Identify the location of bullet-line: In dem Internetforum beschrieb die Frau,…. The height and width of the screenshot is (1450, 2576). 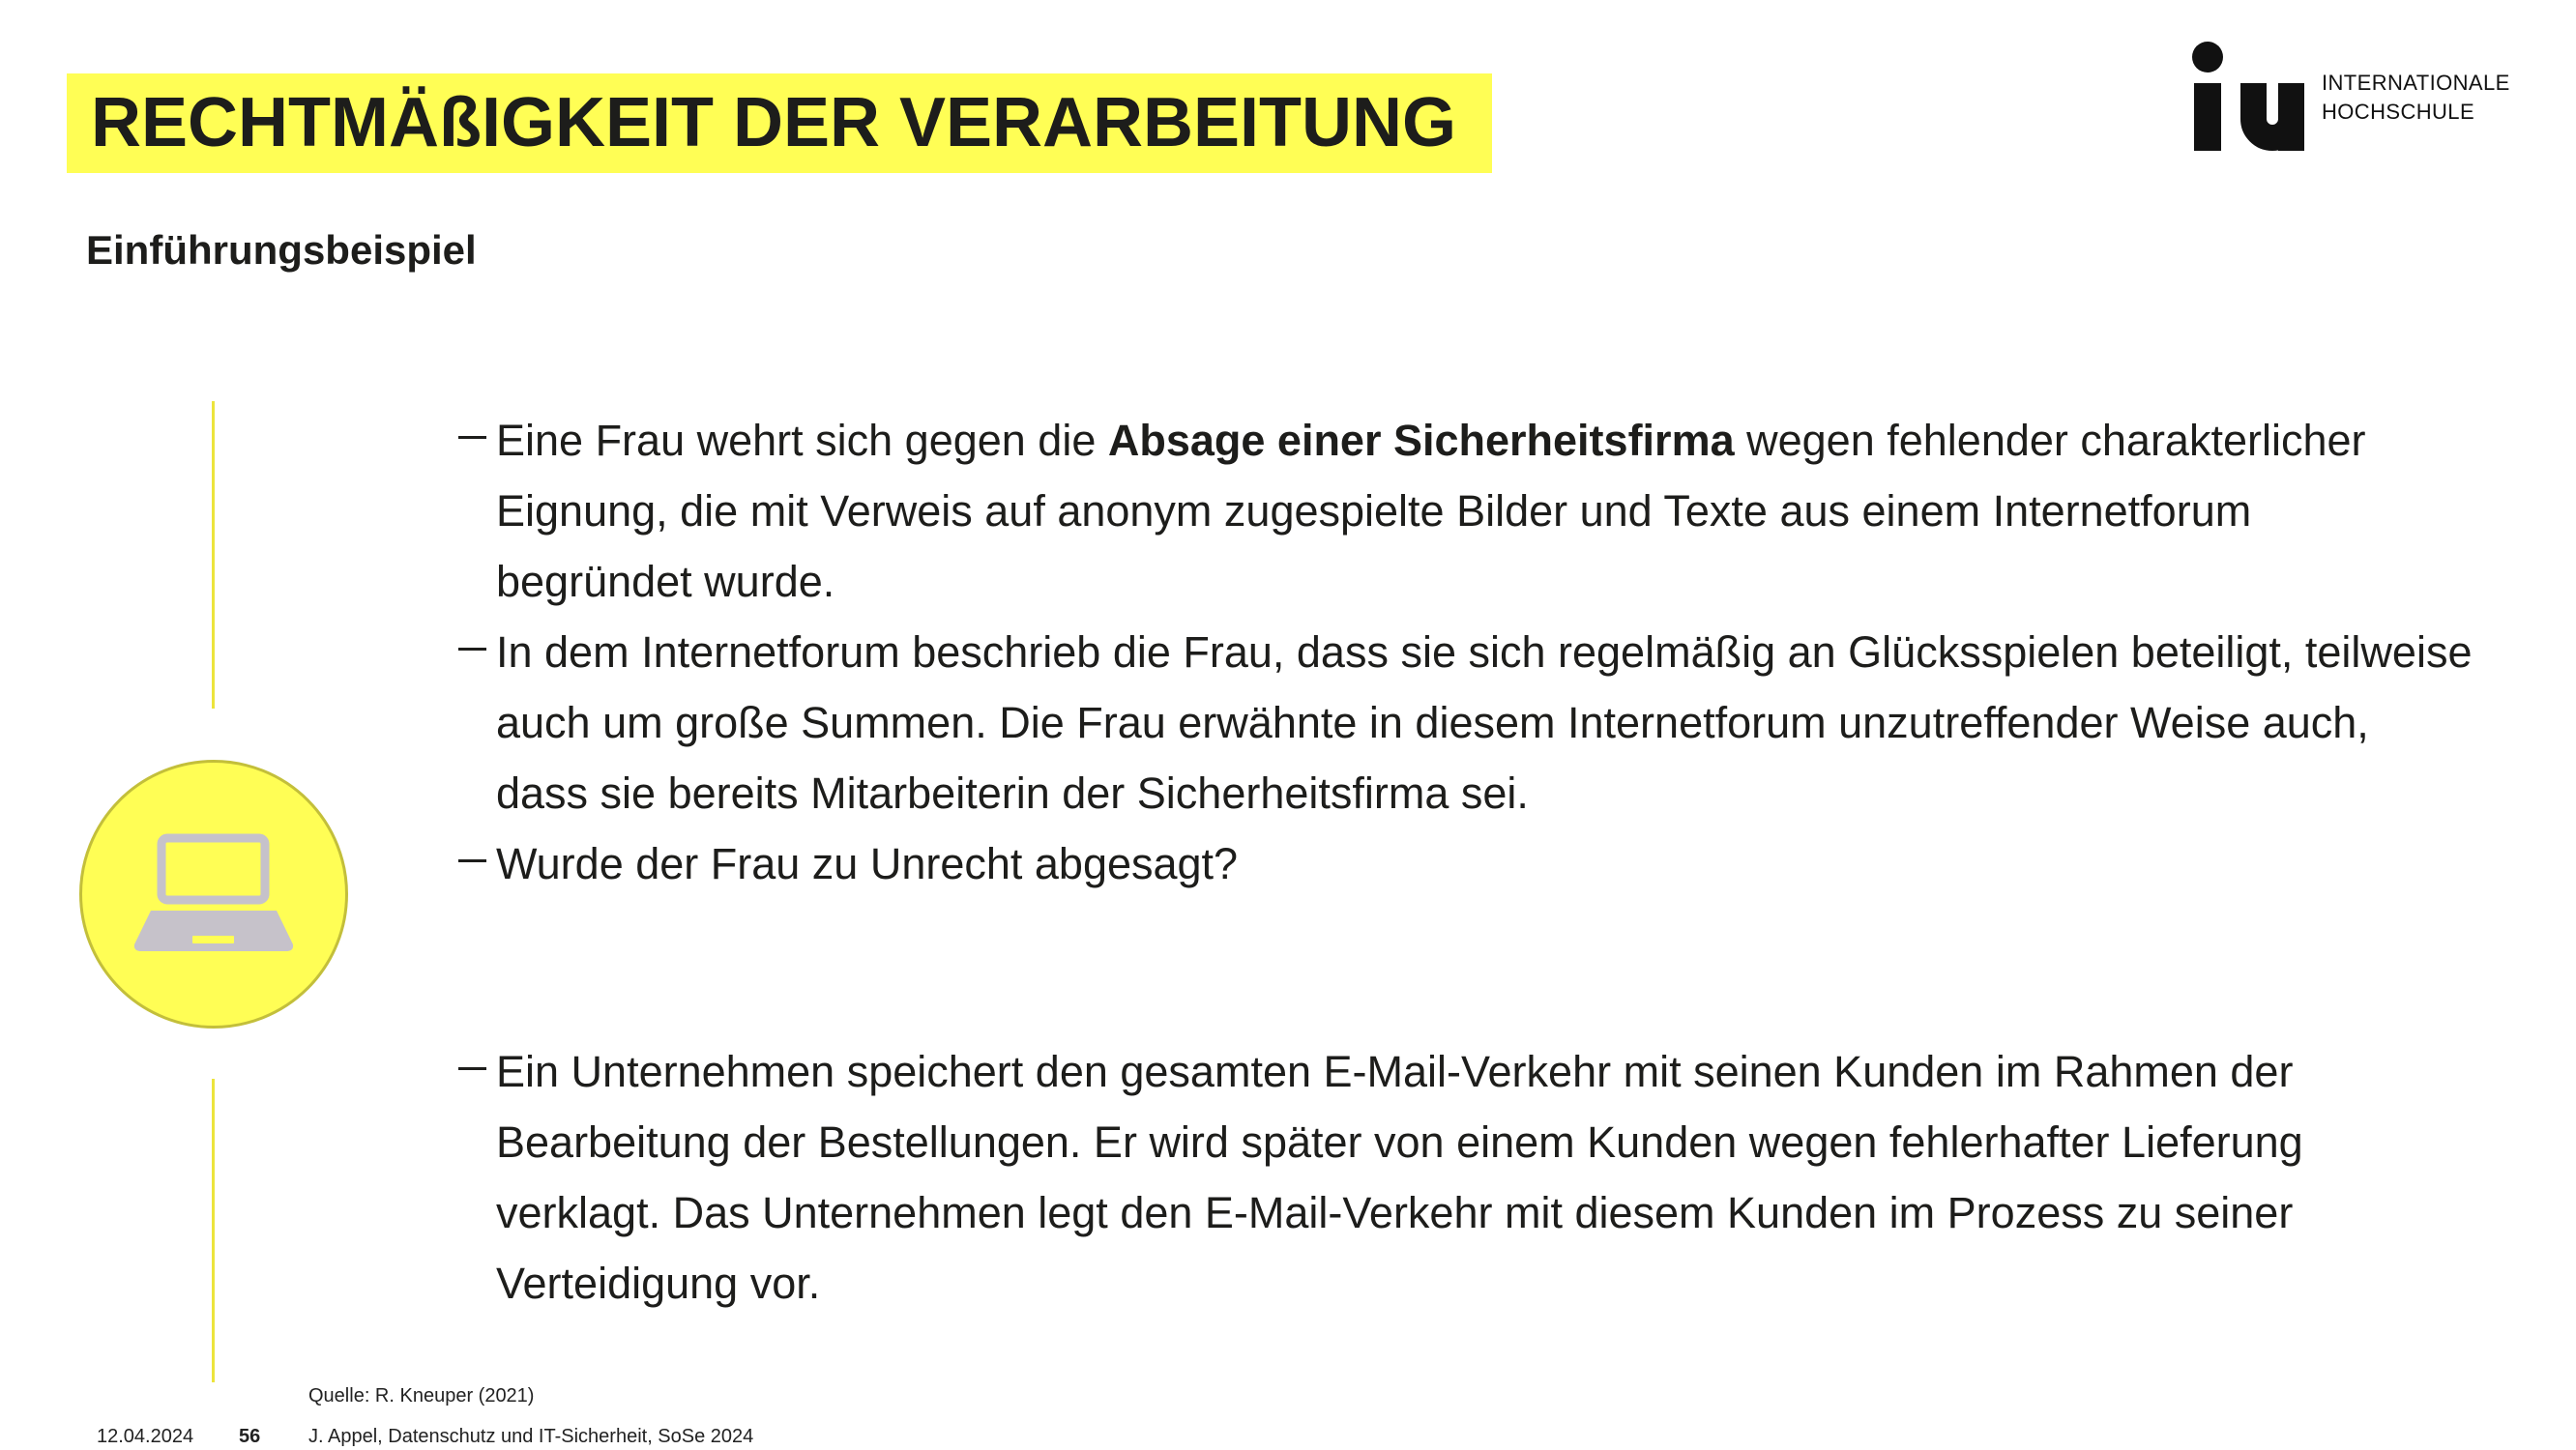
(1484, 652).